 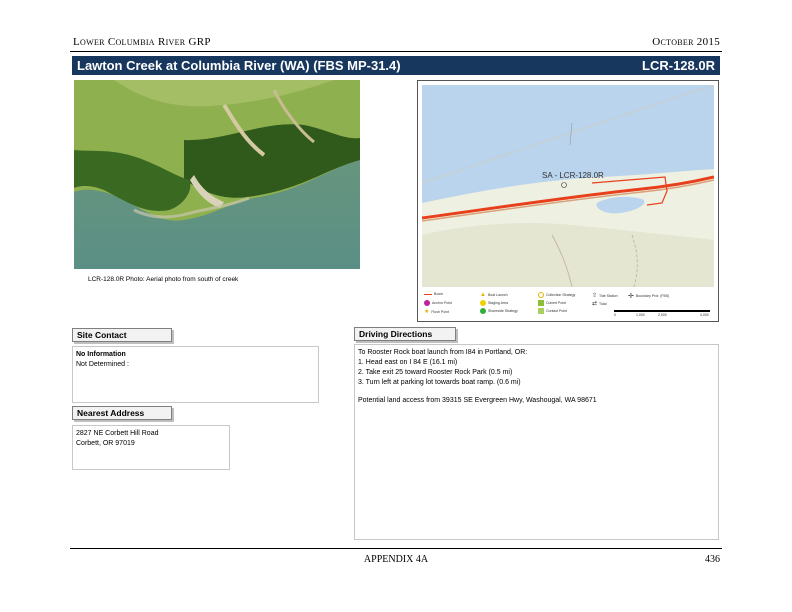 I want to click on footer-rule, so click(x=396, y=548).